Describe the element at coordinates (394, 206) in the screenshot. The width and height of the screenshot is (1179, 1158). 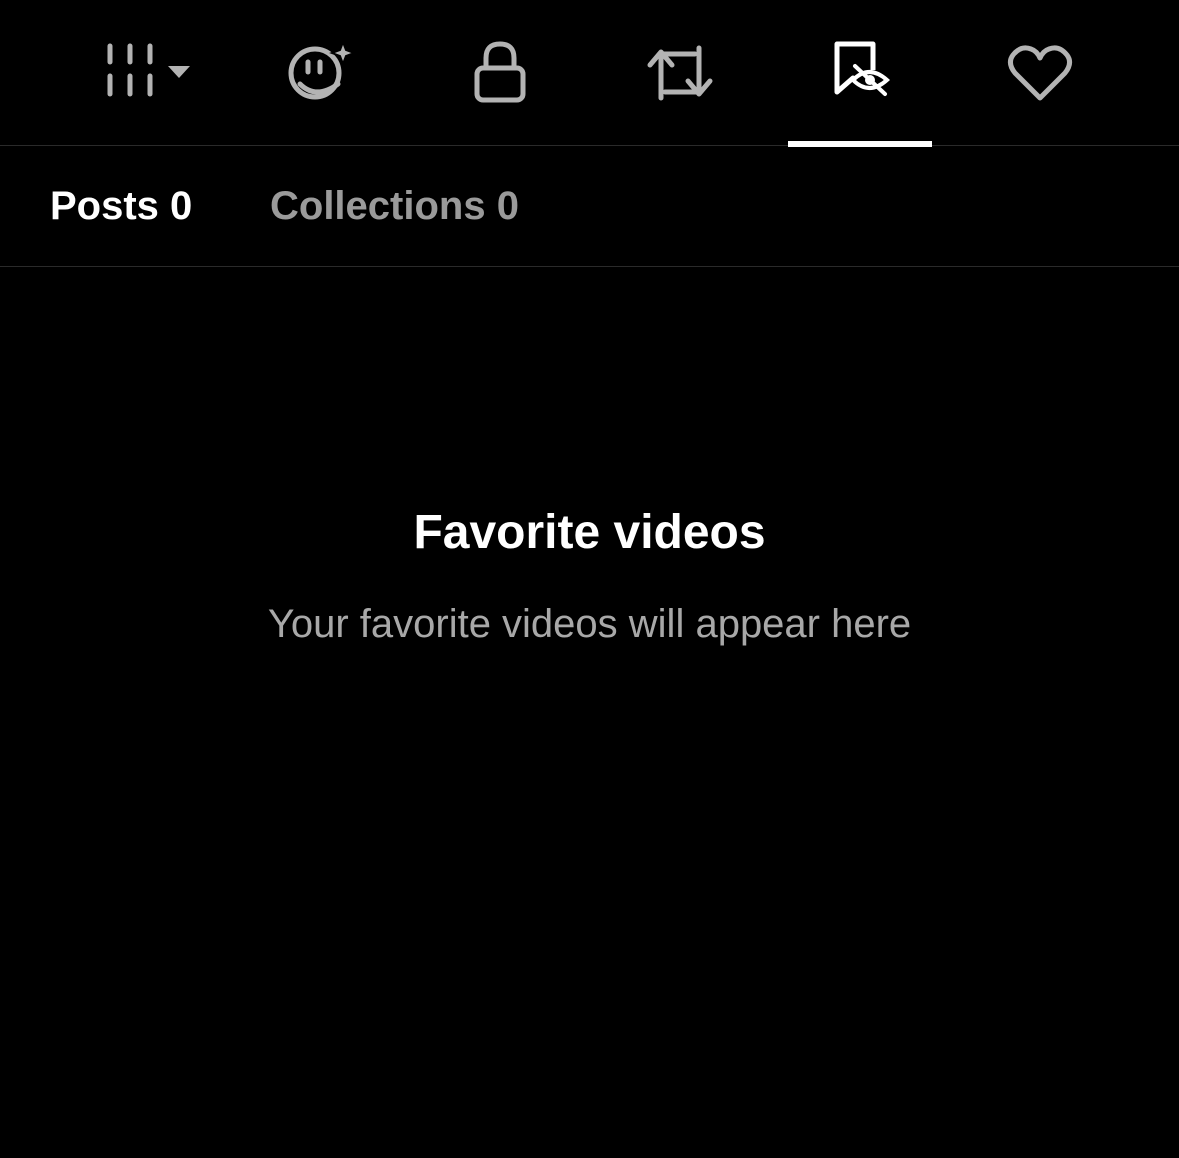
I see `sub-tab-collections: Collections 0` at that location.